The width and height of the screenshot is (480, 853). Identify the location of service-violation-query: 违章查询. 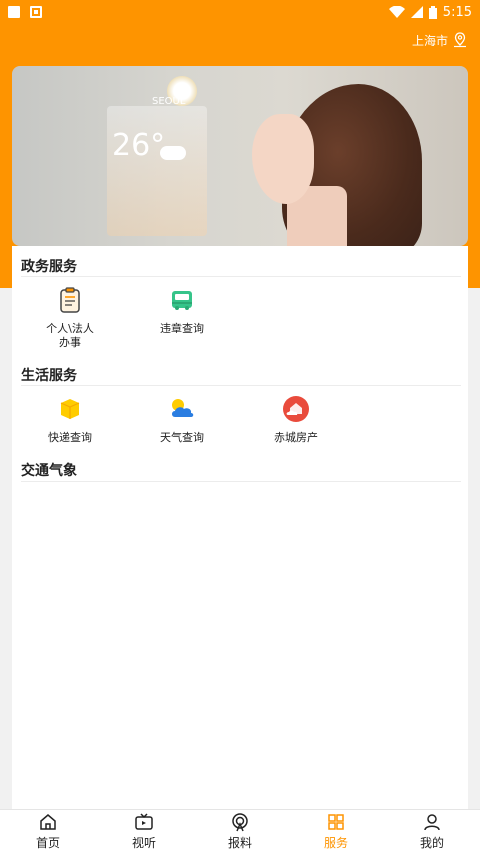
(182, 311).